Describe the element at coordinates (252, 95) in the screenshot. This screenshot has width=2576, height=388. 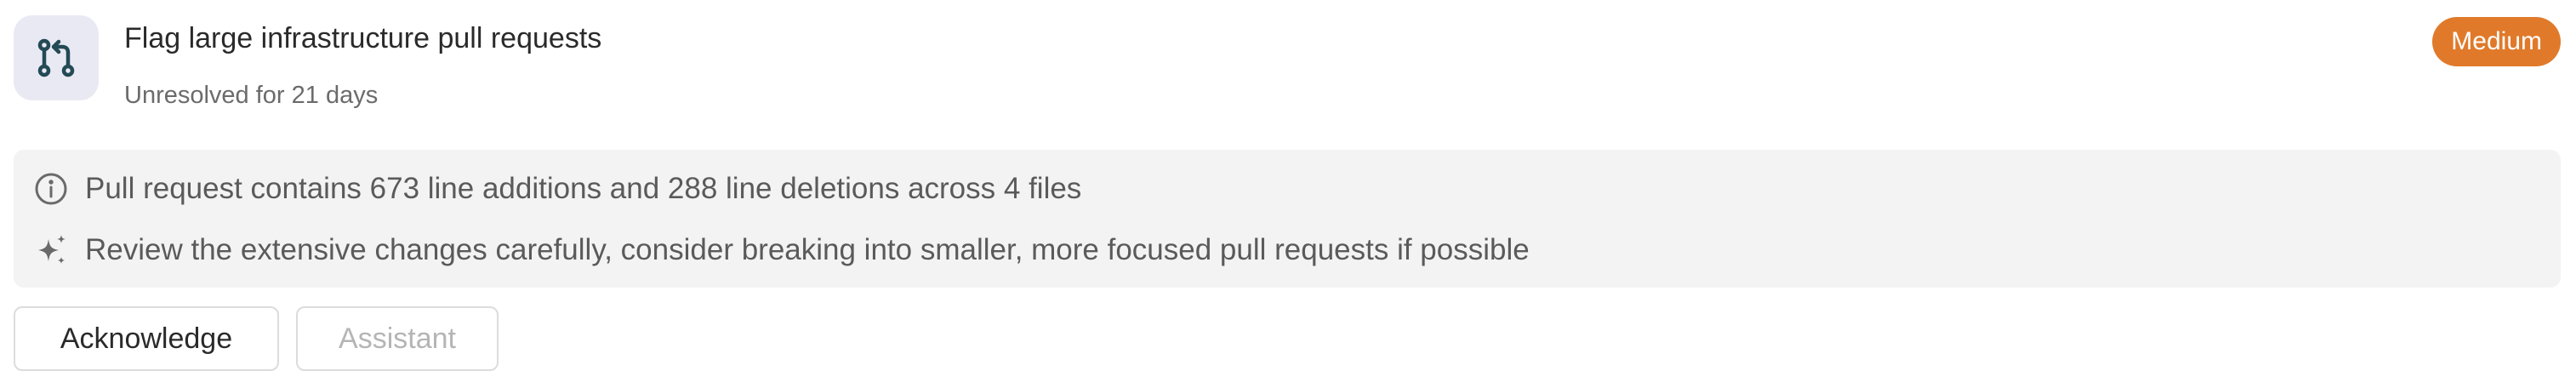
I see `issue-status: Unresolved for 21 days` at that location.